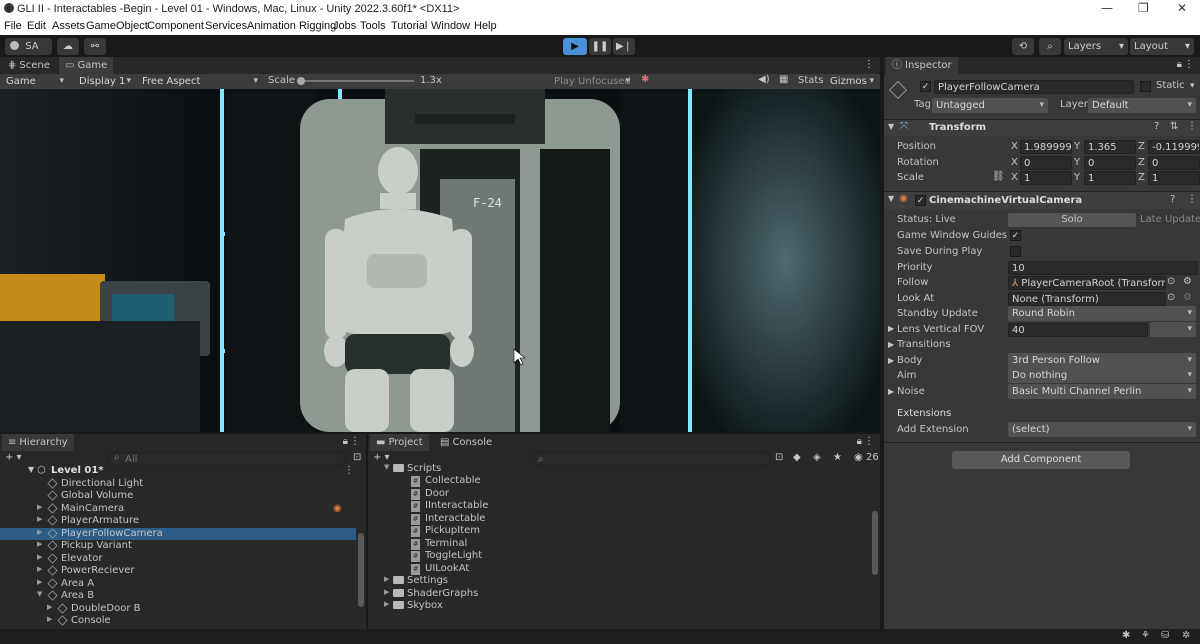 The width and height of the screenshot is (1200, 644). Describe the element at coordinates (922, 65) in the screenshot. I see `tab-inspector: ⓘ Inspector` at that location.